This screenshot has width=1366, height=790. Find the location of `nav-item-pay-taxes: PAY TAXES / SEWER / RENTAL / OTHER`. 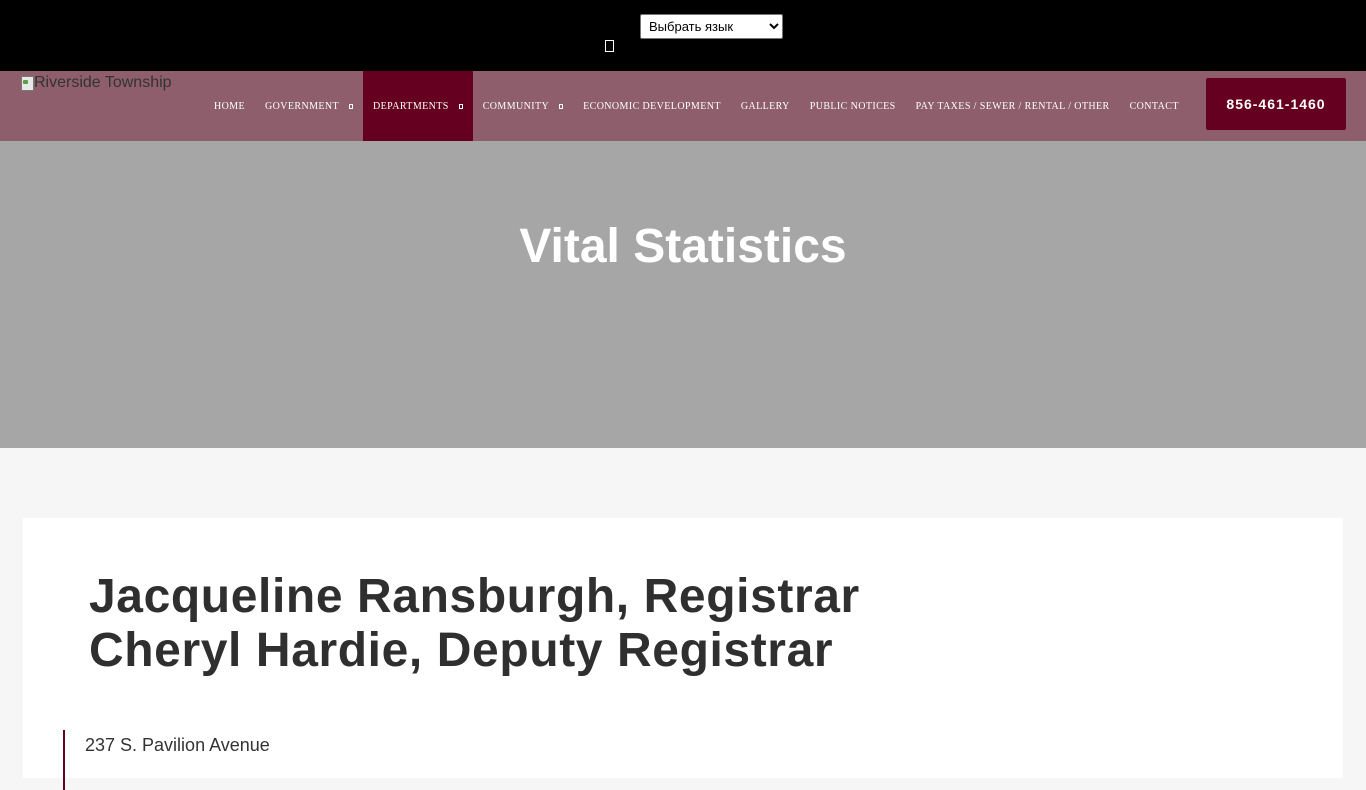

nav-item-pay-taxes: PAY TAXES / SEWER / RENTAL / OTHER is located at coordinates (1013, 106).